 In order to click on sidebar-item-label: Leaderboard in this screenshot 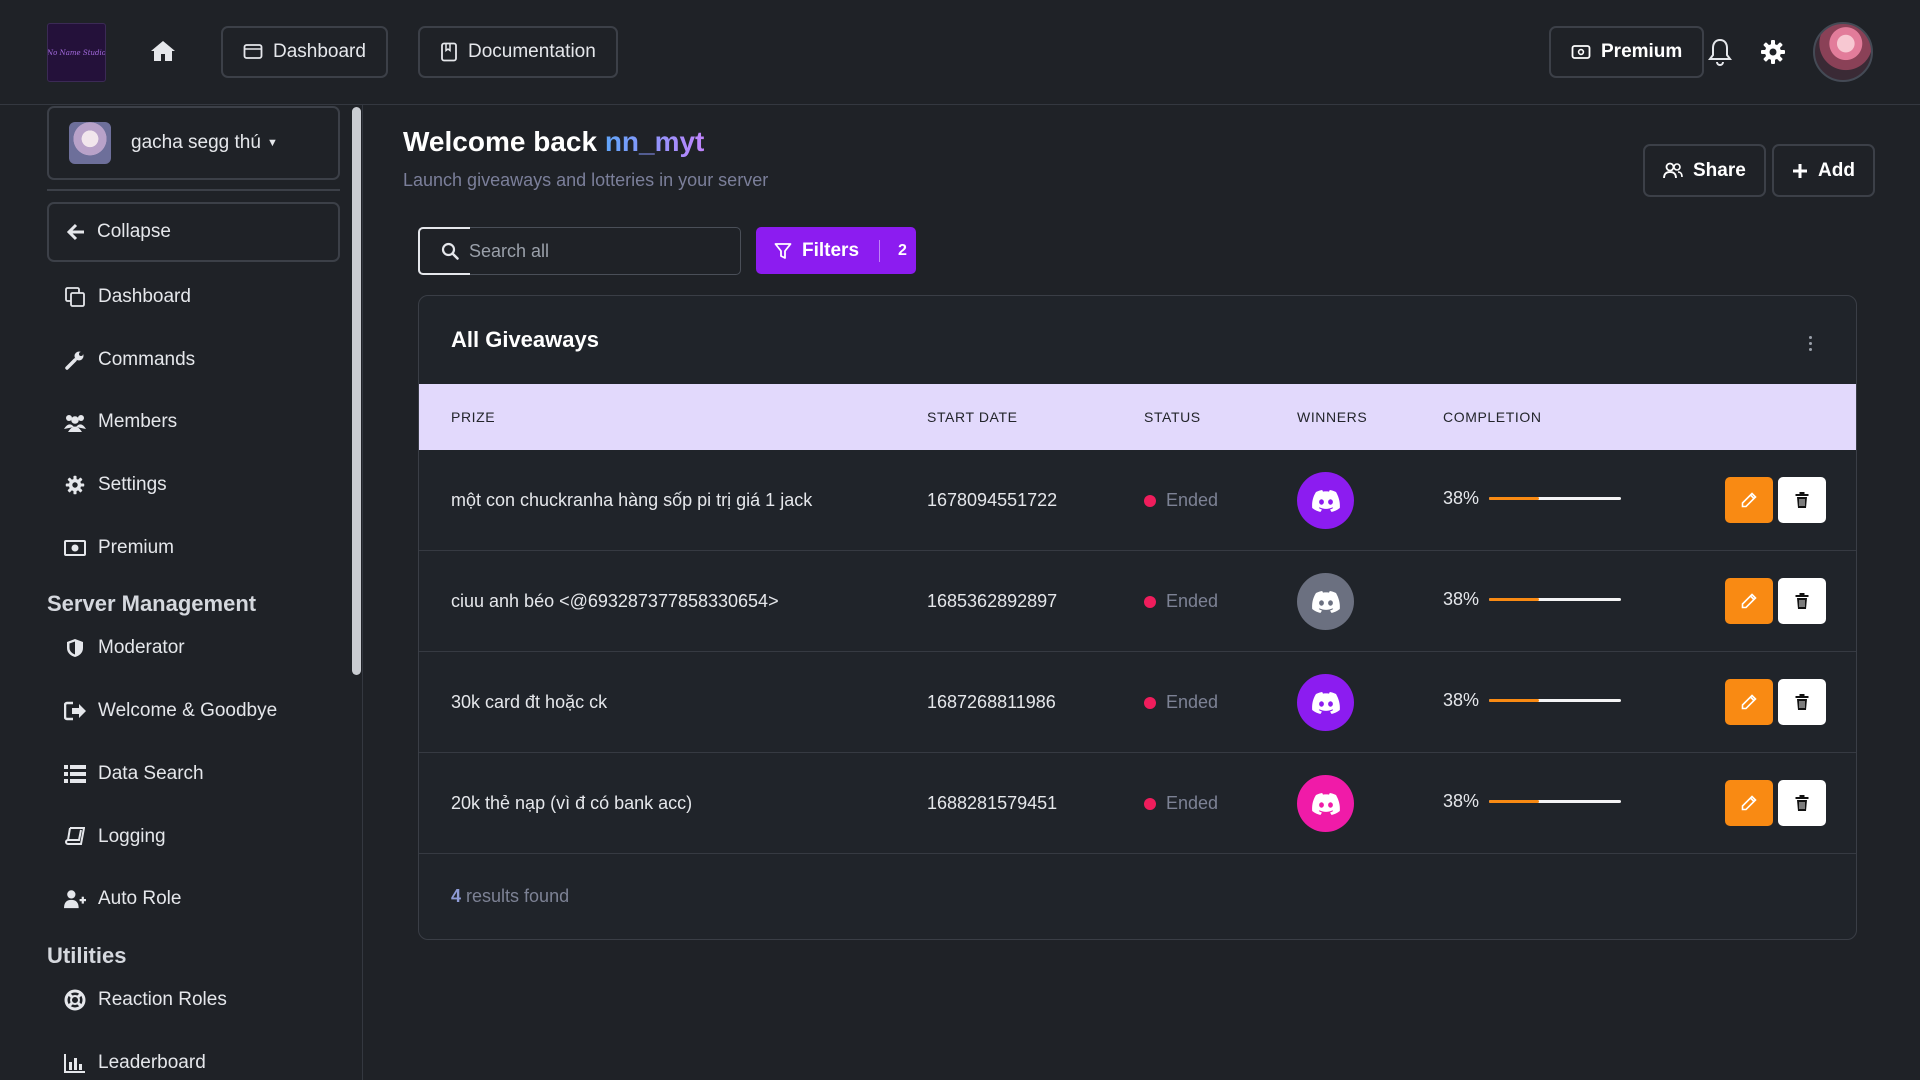, I will do `click(152, 1062)`.